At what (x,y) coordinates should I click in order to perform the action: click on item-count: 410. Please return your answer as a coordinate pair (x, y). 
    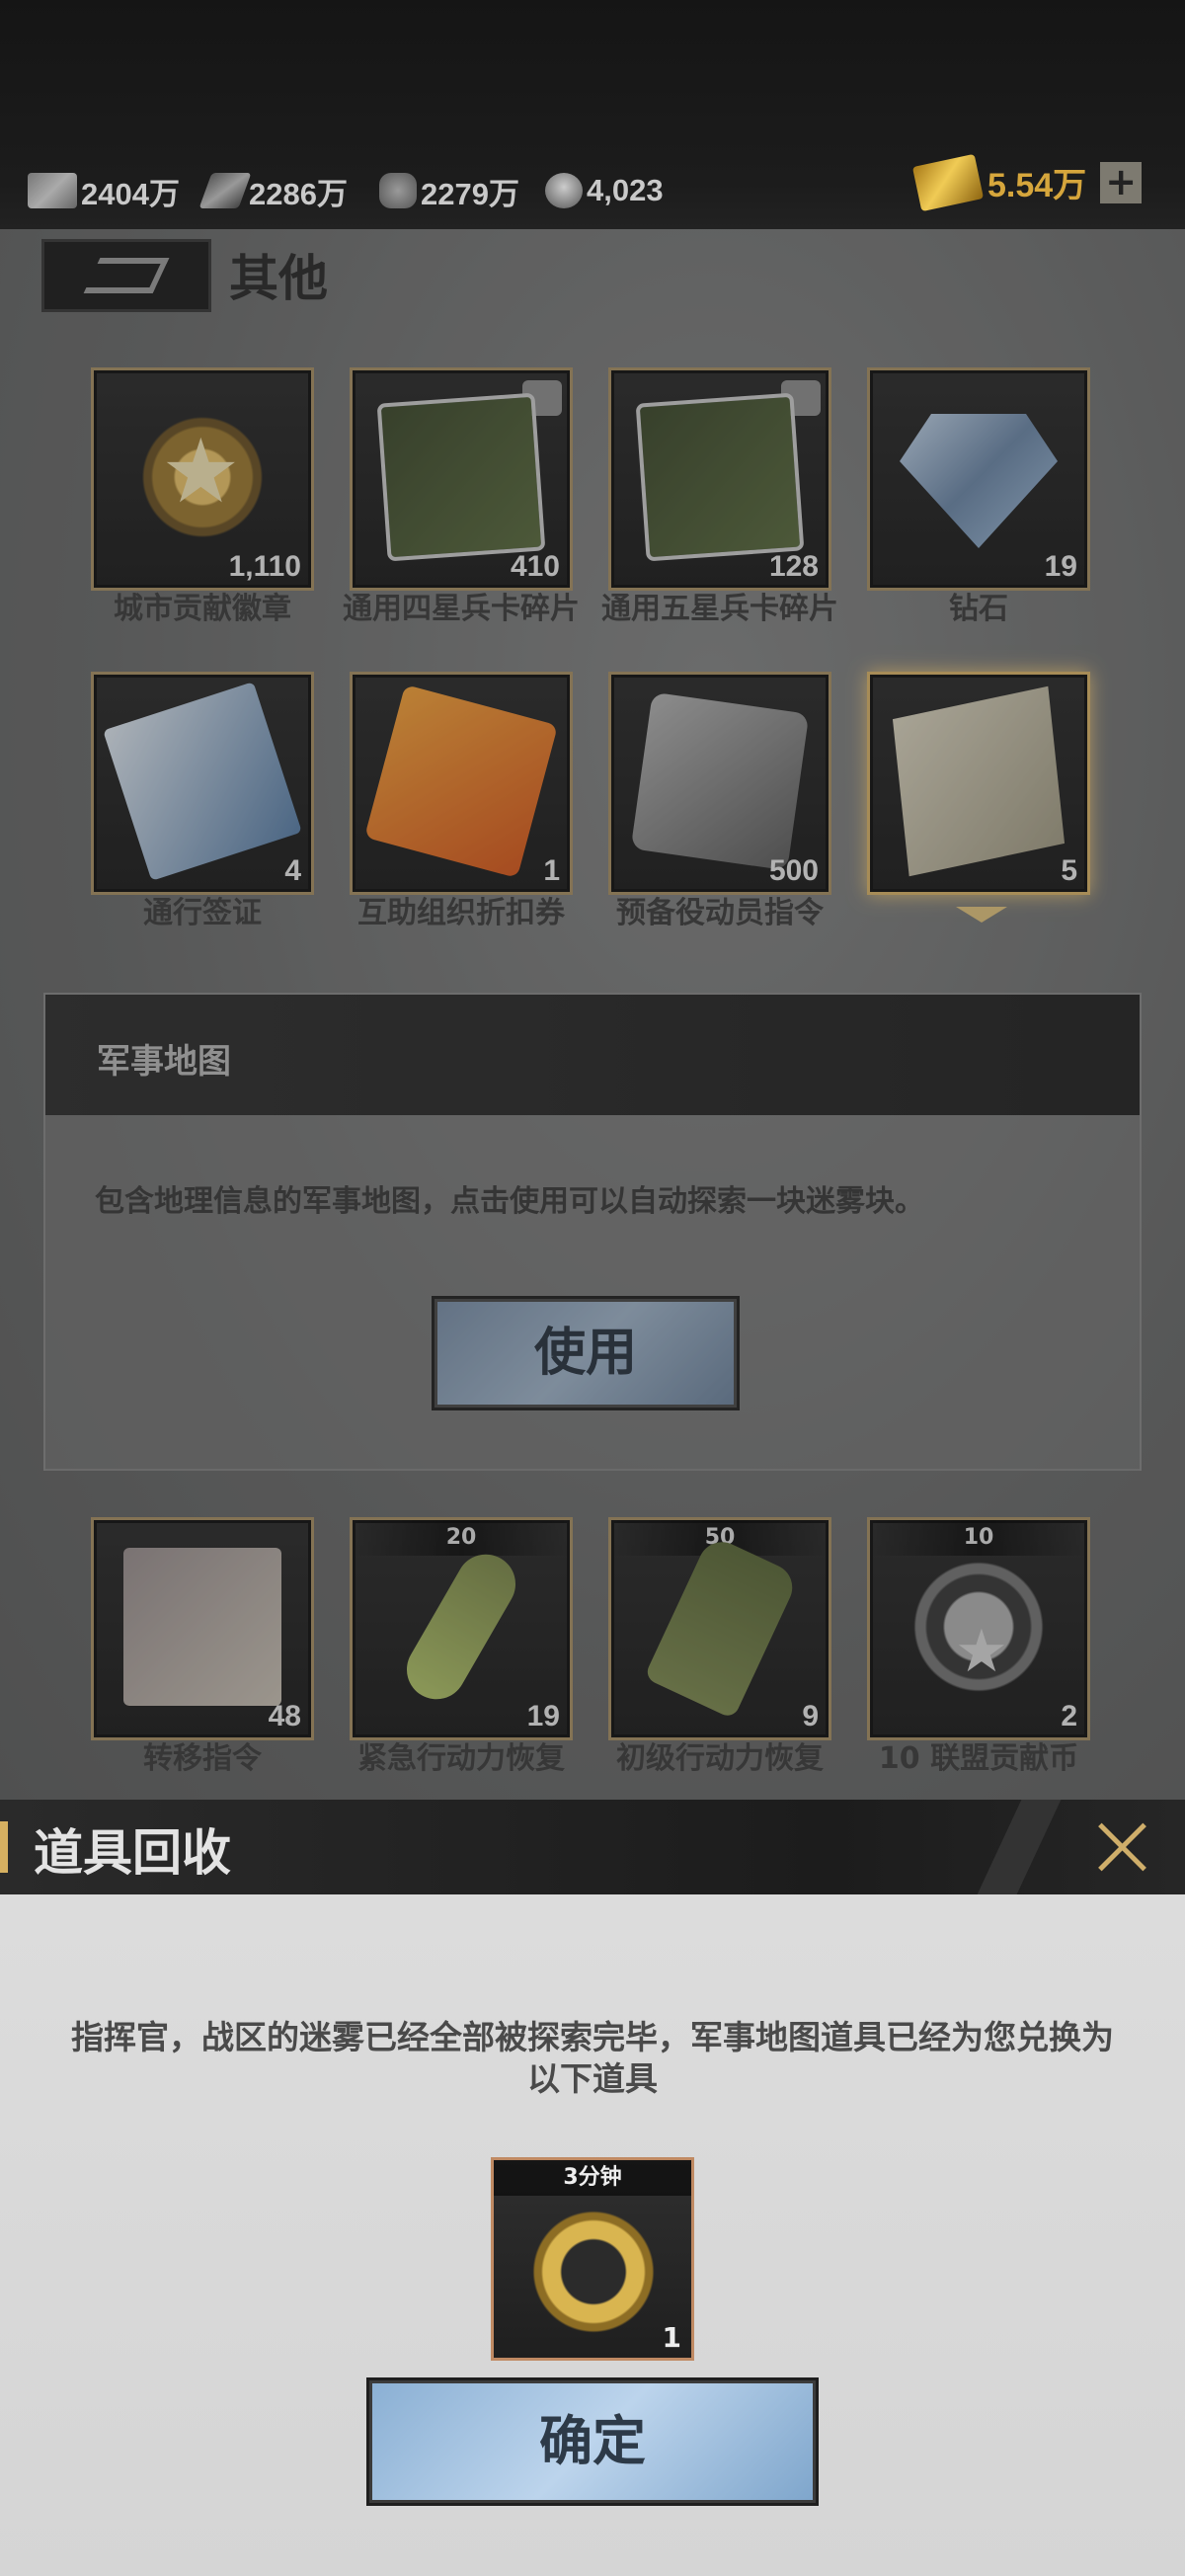
    Looking at the image, I should click on (535, 566).